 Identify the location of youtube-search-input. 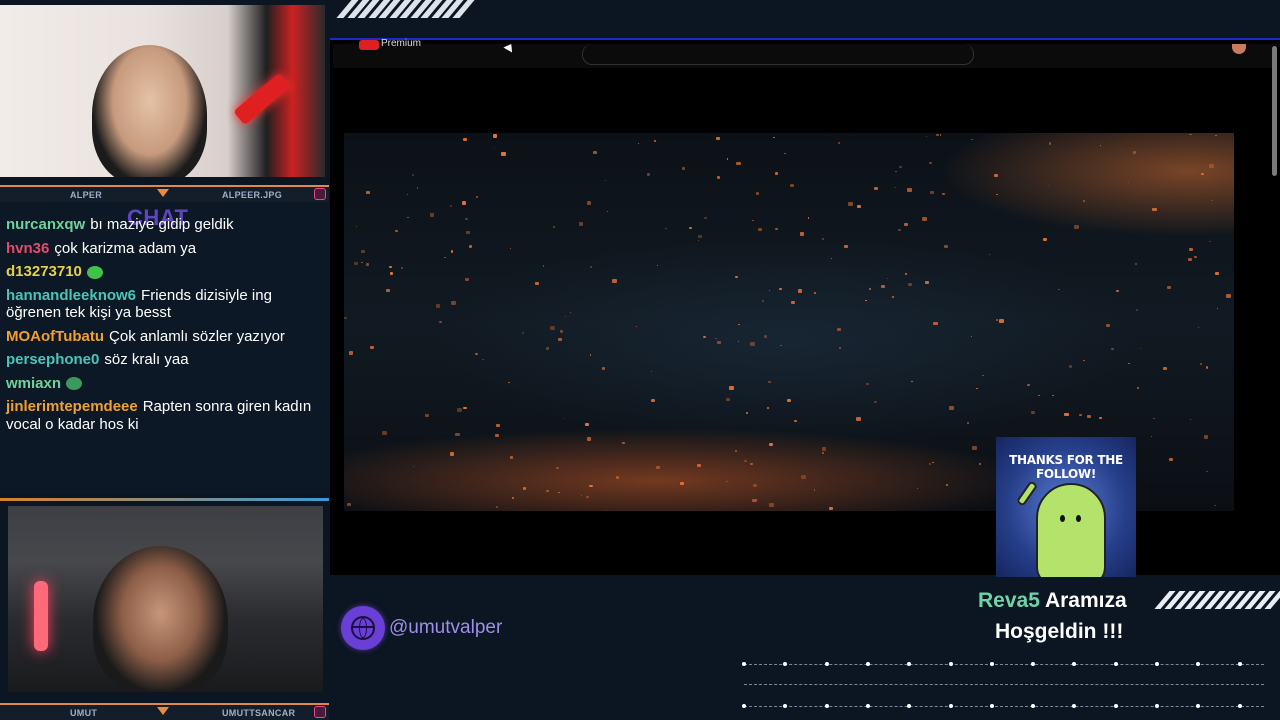
(778, 54).